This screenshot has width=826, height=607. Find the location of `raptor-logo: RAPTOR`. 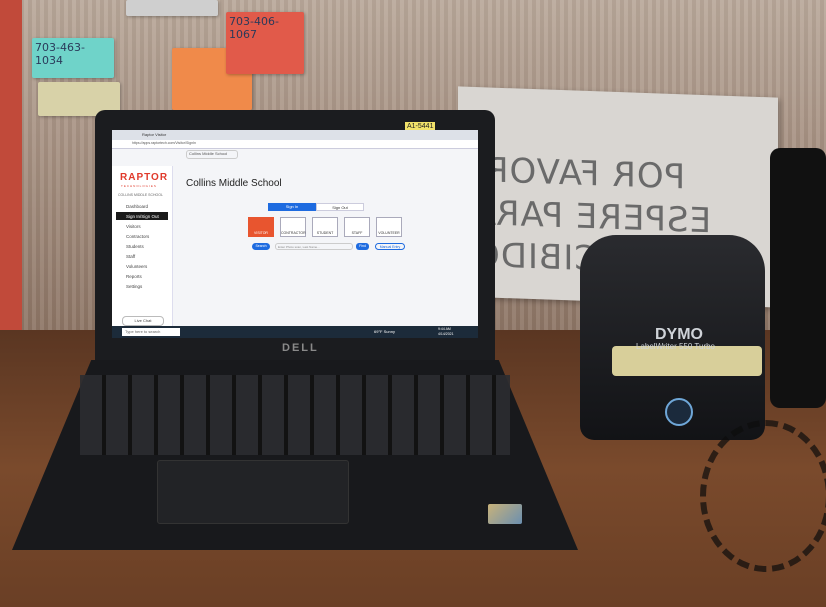

raptor-logo: RAPTOR is located at coordinates (144, 177).